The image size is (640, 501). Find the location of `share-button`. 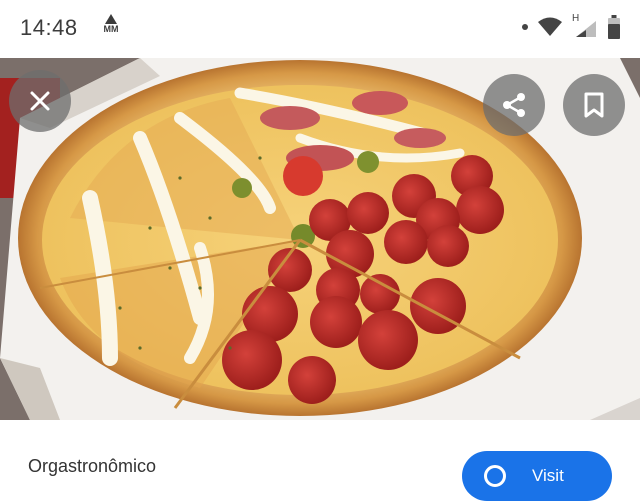

share-button is located at coordinates (514, 105).